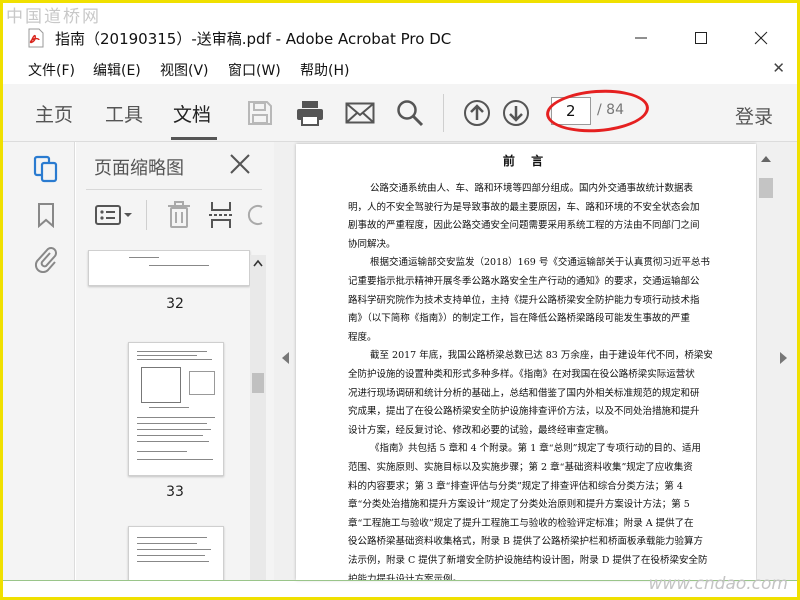  What do you see at coordinates (516, 113) in the screenshot?
I see `next-page-icon` at bounding box center [516, 113].